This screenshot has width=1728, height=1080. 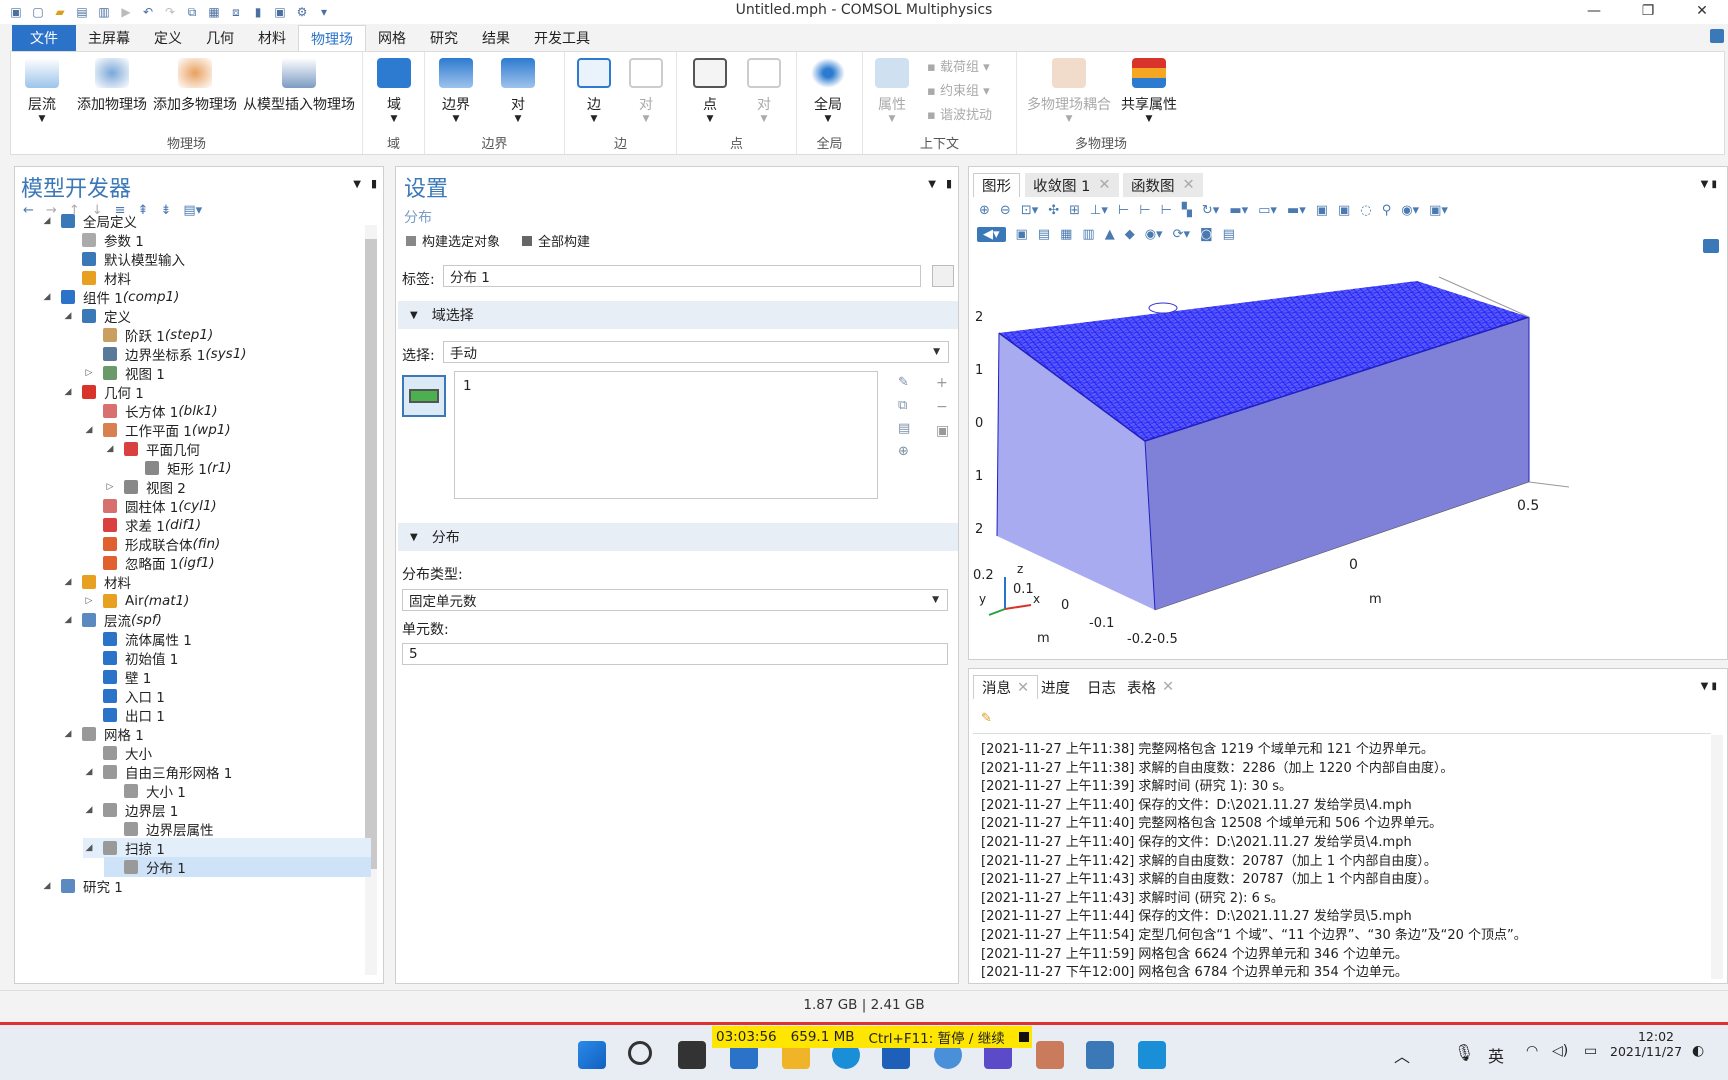 I want to click on constraint-group-button: ▪ 约束组 ▾, so click(x=958, y=89).